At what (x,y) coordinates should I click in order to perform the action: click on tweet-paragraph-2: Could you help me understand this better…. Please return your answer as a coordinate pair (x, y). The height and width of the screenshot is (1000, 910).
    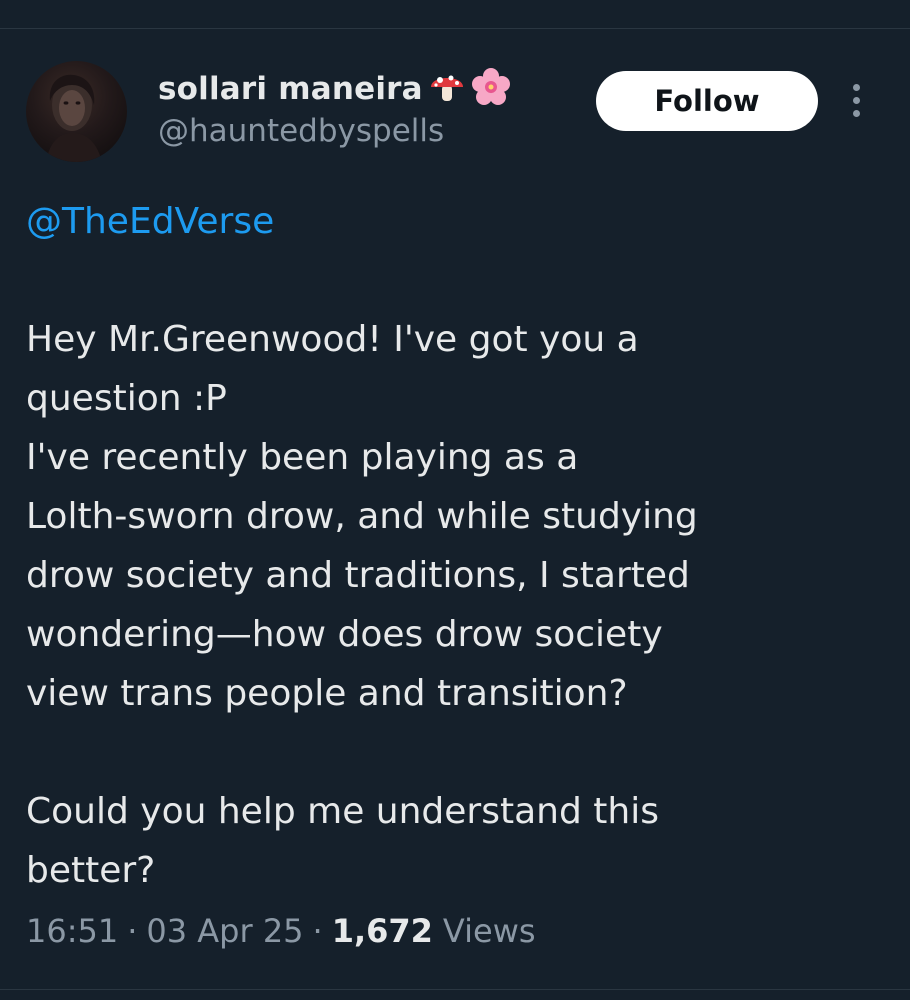
    Looking at the image, I should click on (342, 841).